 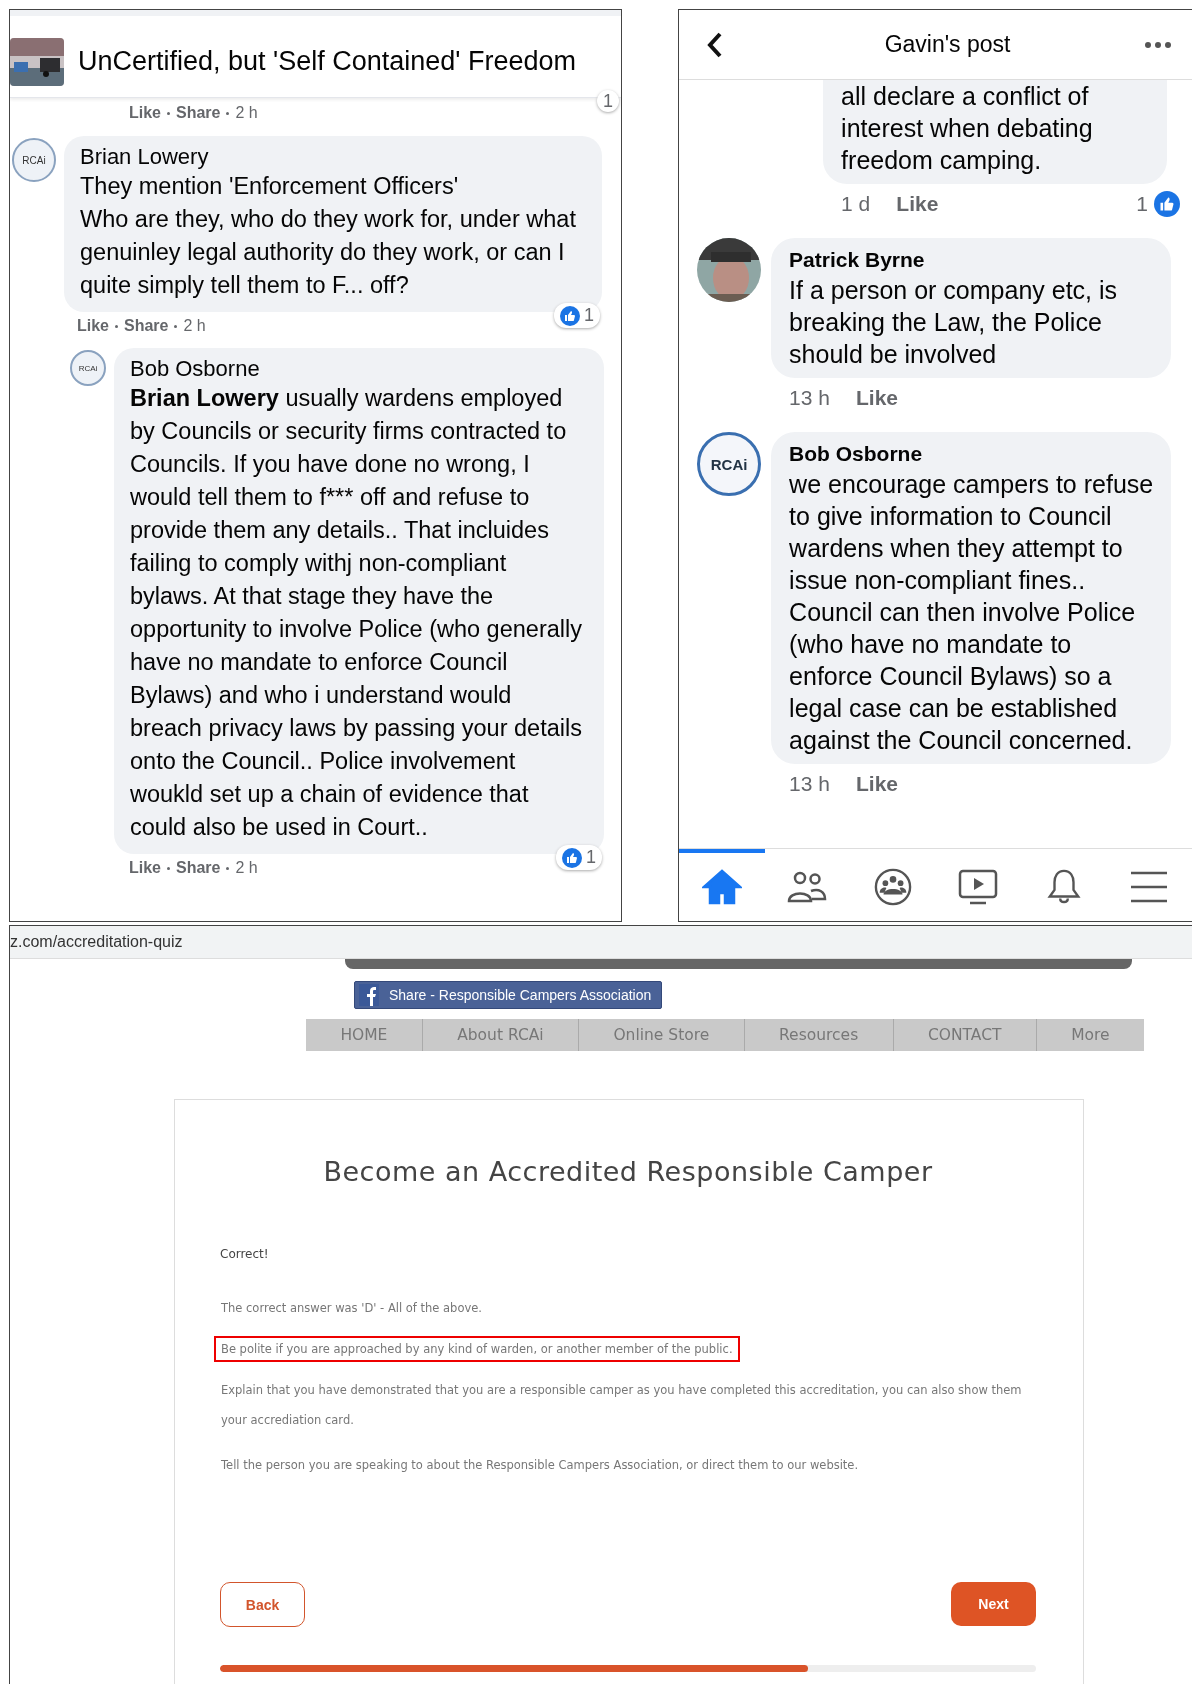 I want to click on result-label: Correct!, so click(x=245, y=1254).